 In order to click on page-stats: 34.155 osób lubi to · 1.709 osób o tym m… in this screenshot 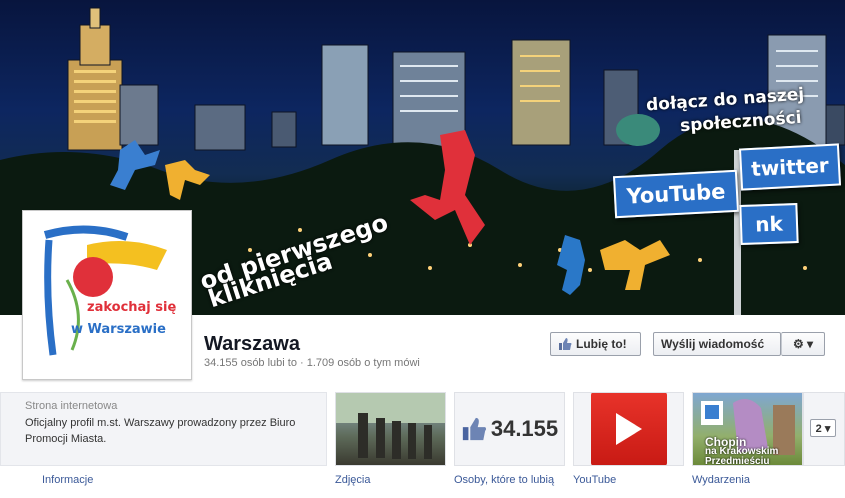, I will do `click(312, 363)`.